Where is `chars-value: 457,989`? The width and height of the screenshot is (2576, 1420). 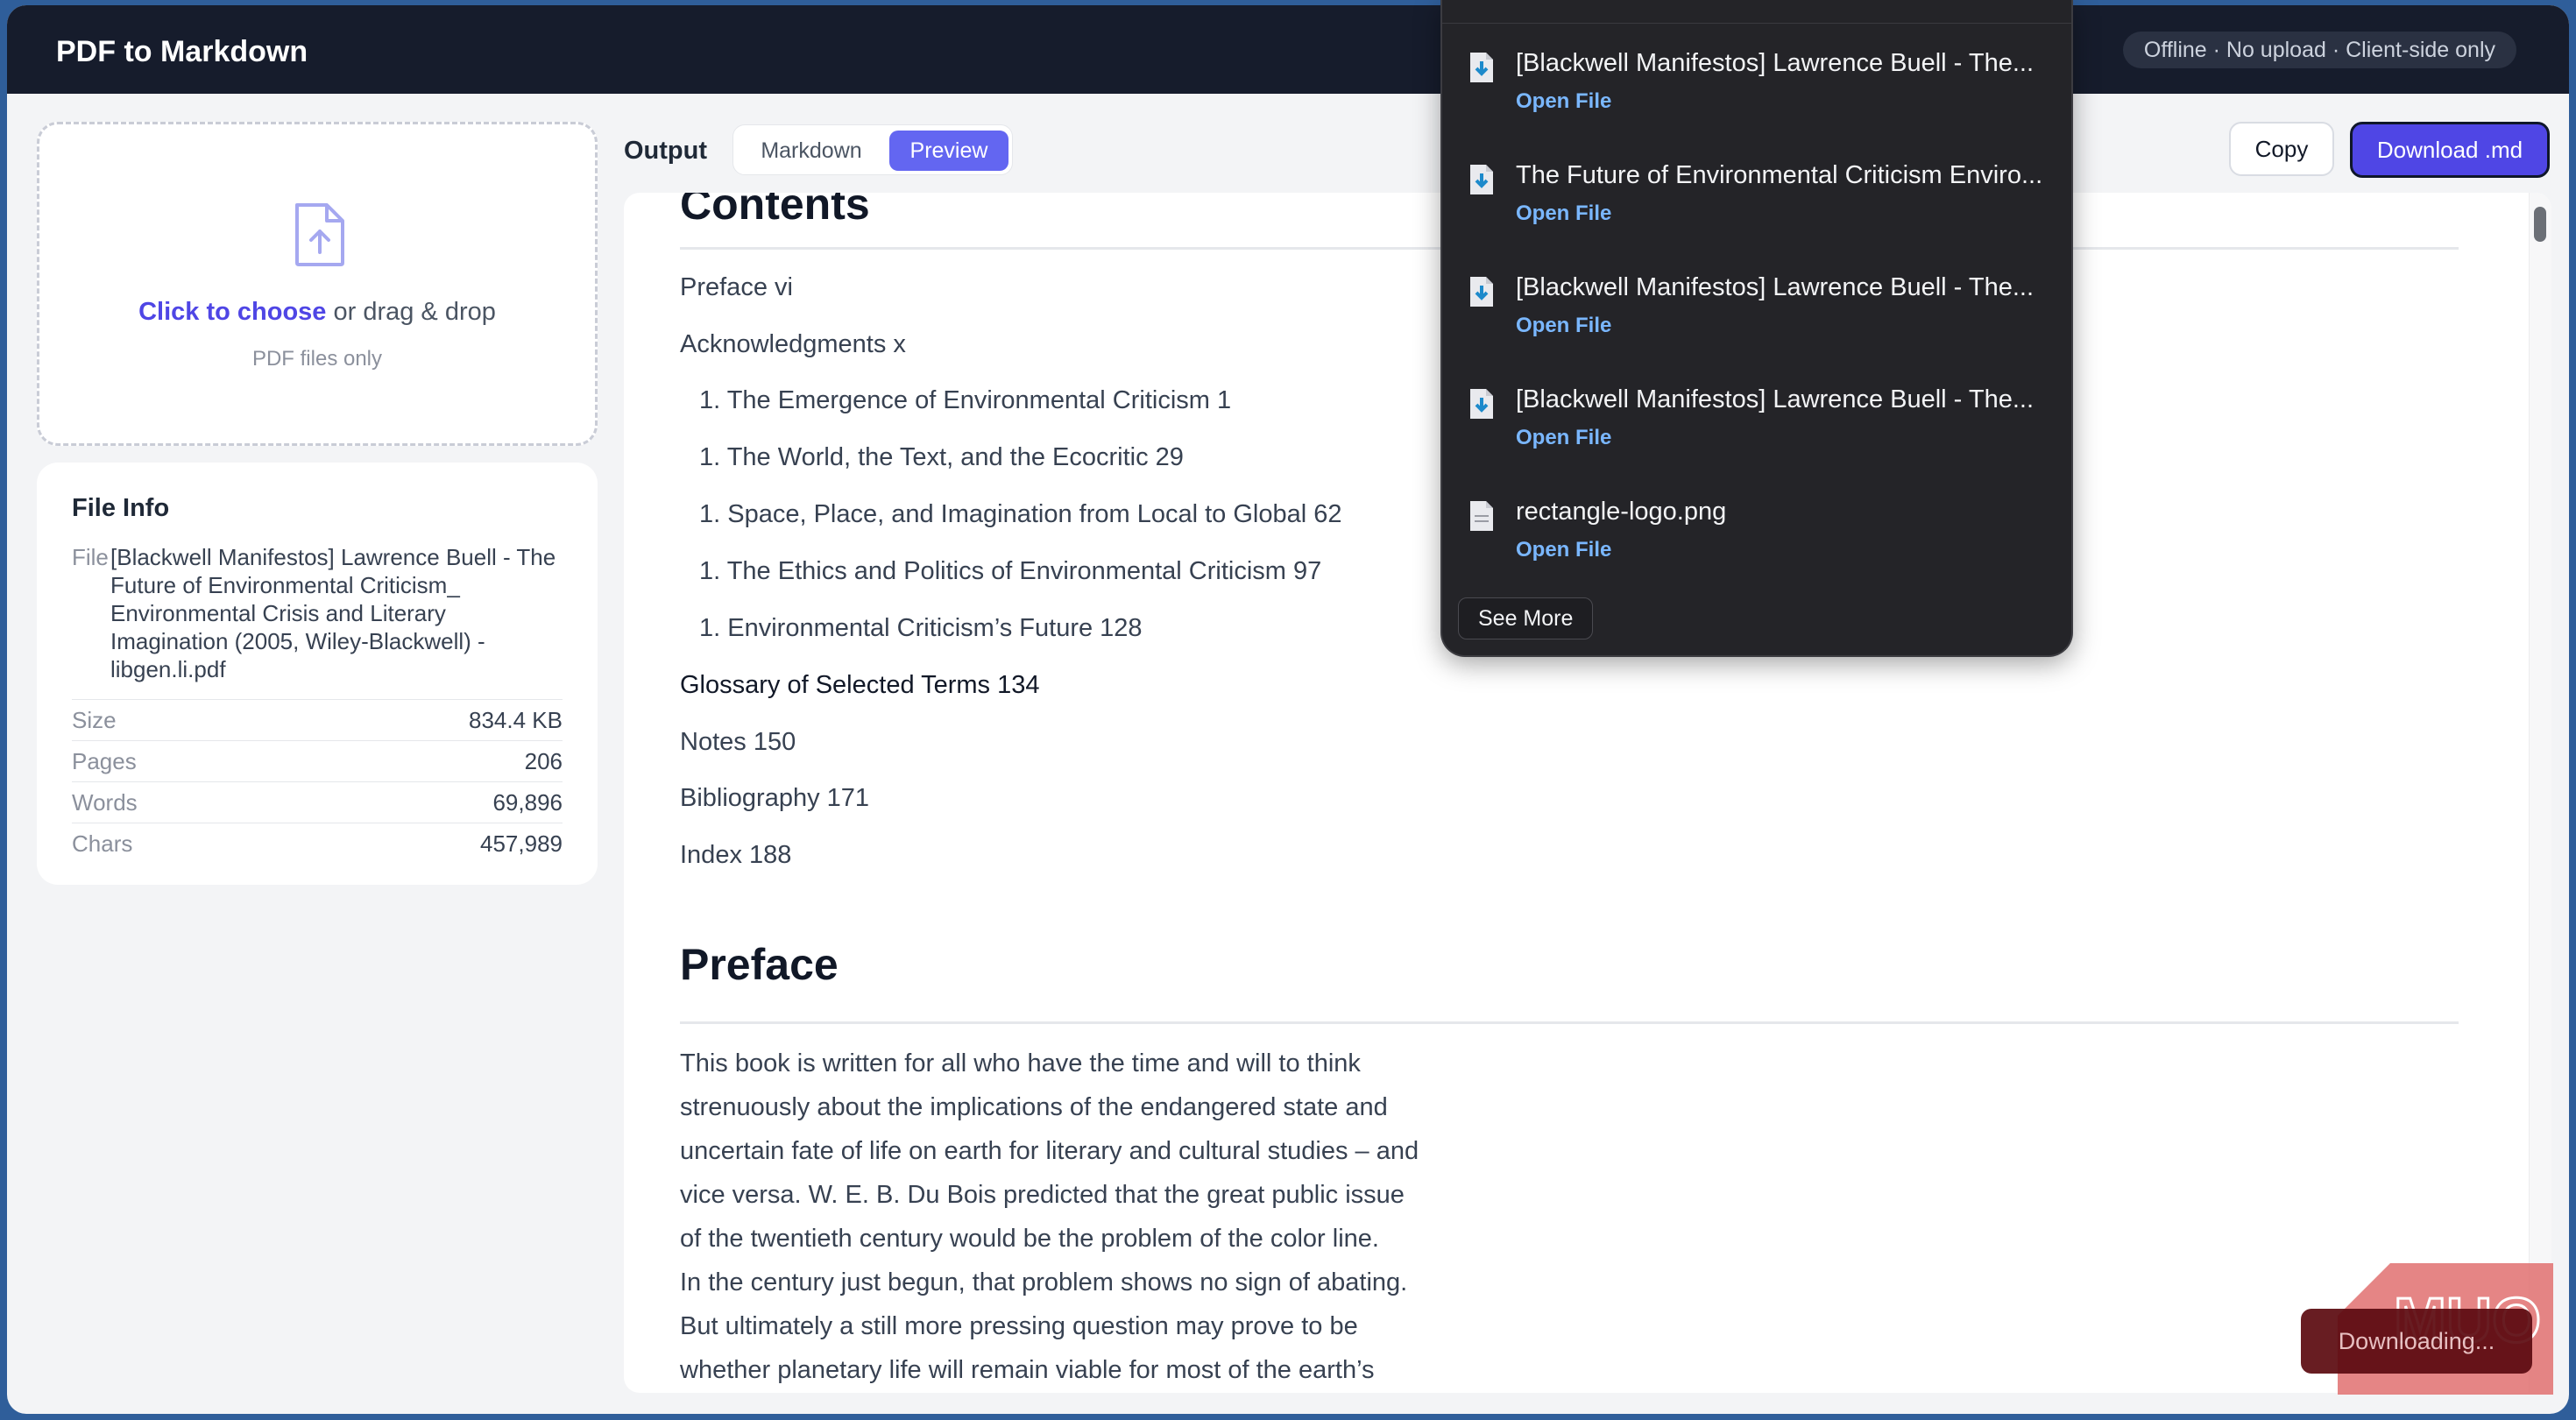 chars-value: 457,989 is located at coordinates (521, 843).